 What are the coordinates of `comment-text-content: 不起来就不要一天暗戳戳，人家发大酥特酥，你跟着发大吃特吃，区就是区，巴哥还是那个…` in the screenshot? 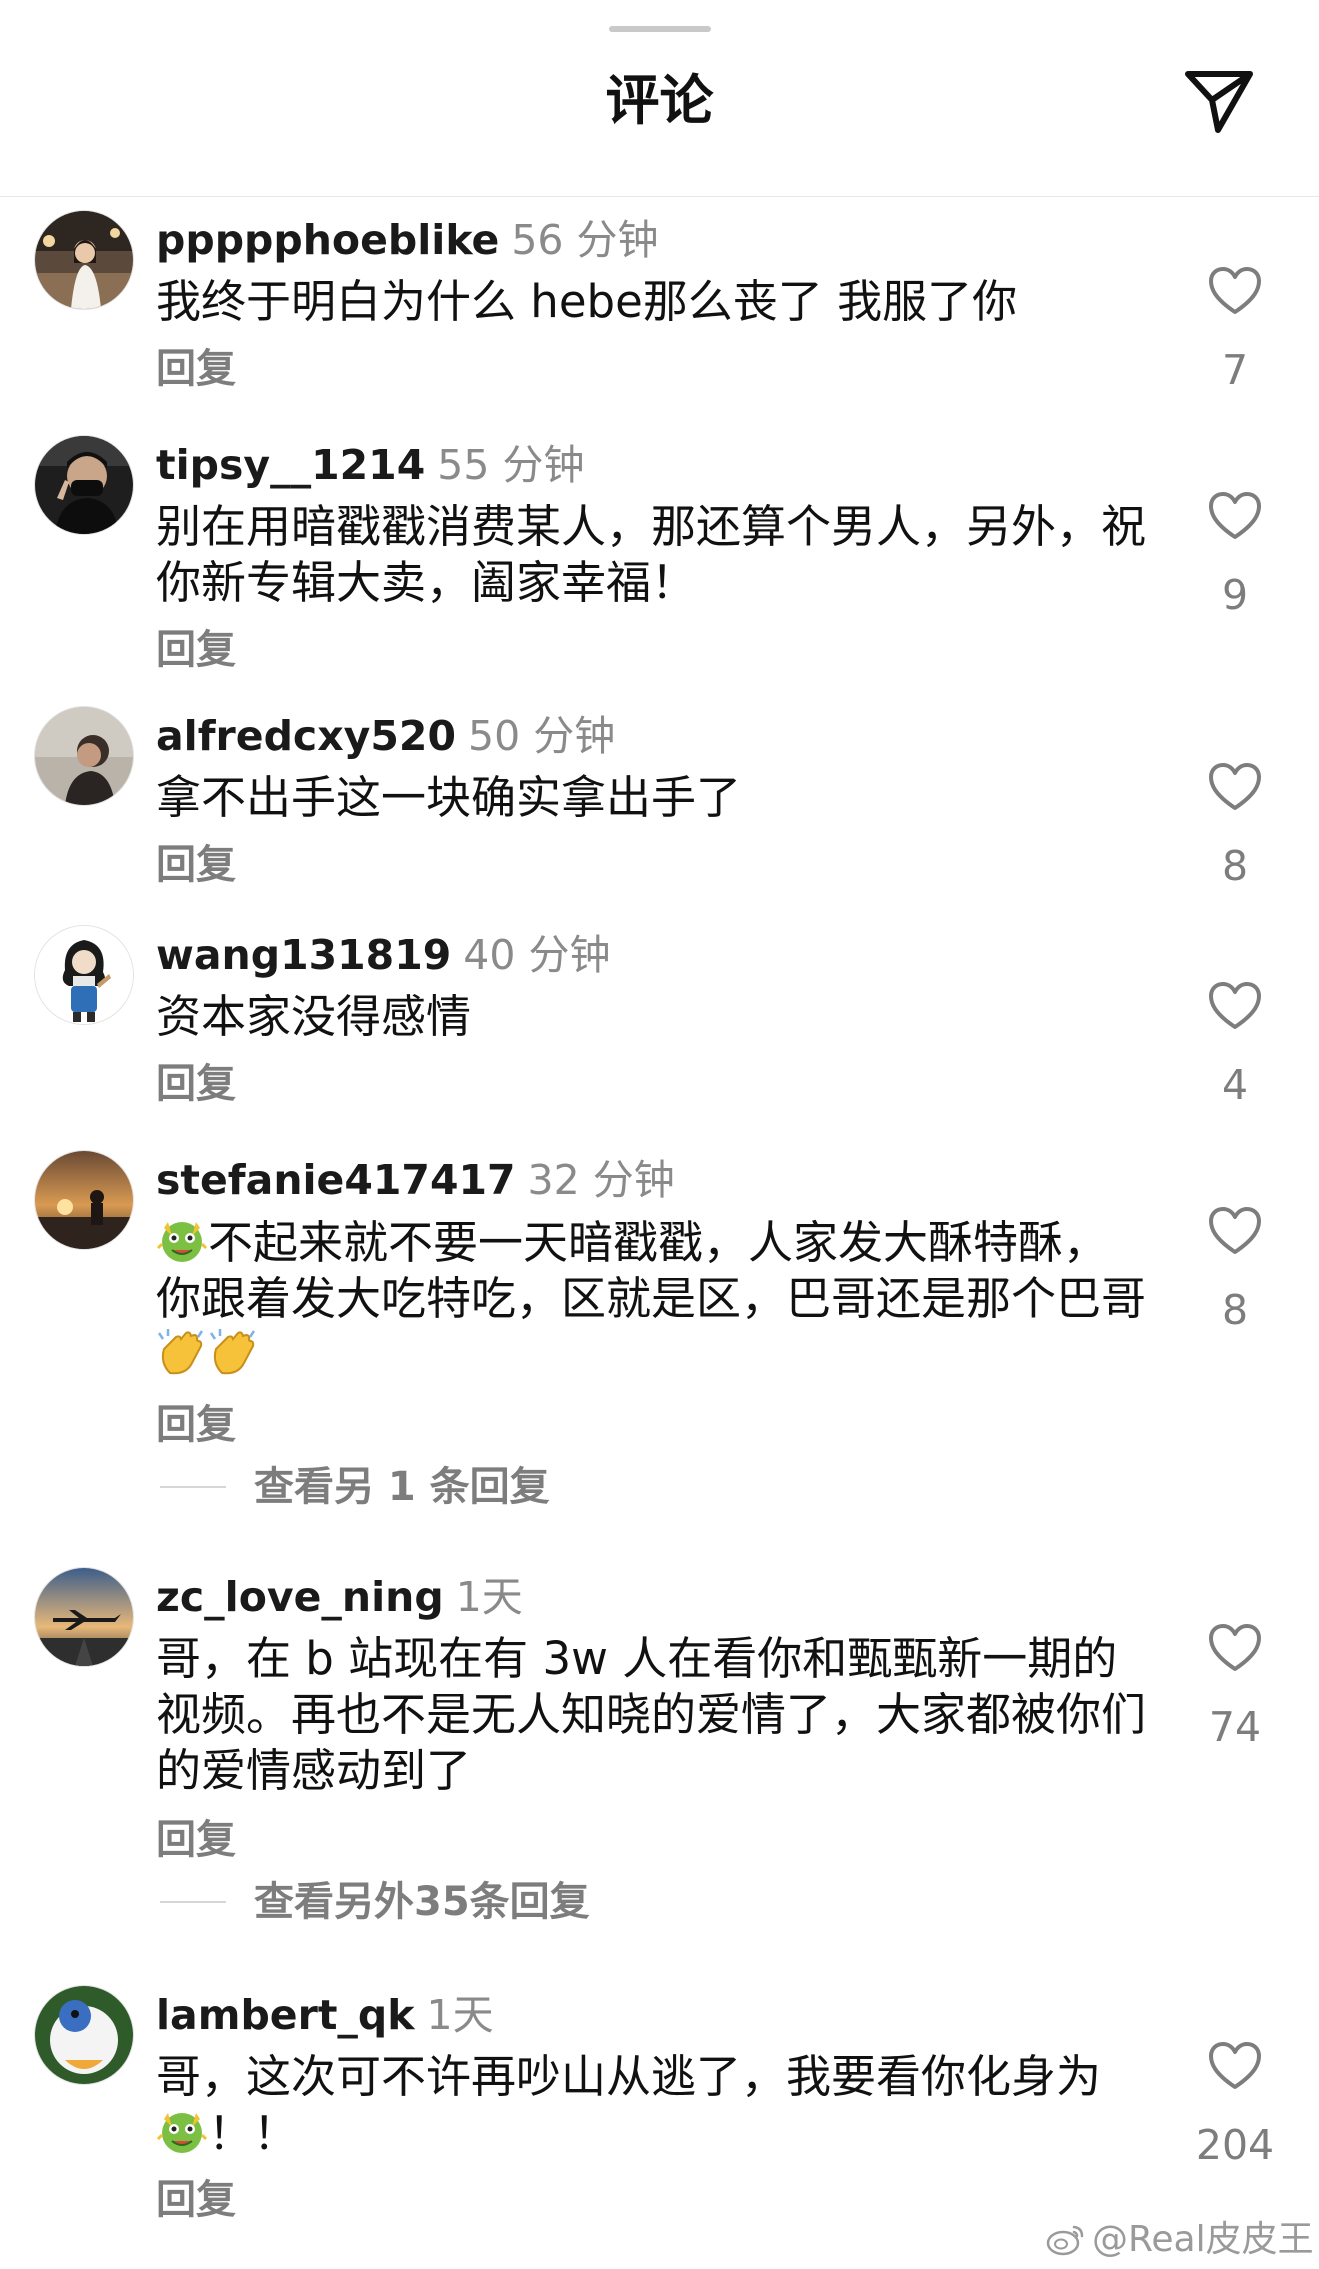 It's located at (651, 1270).